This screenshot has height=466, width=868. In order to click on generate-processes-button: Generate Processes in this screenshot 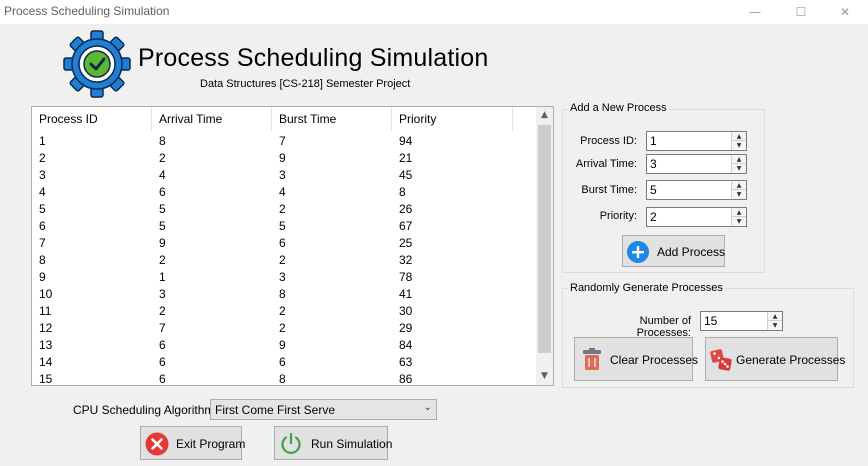, I will do `click(775, 359)`.